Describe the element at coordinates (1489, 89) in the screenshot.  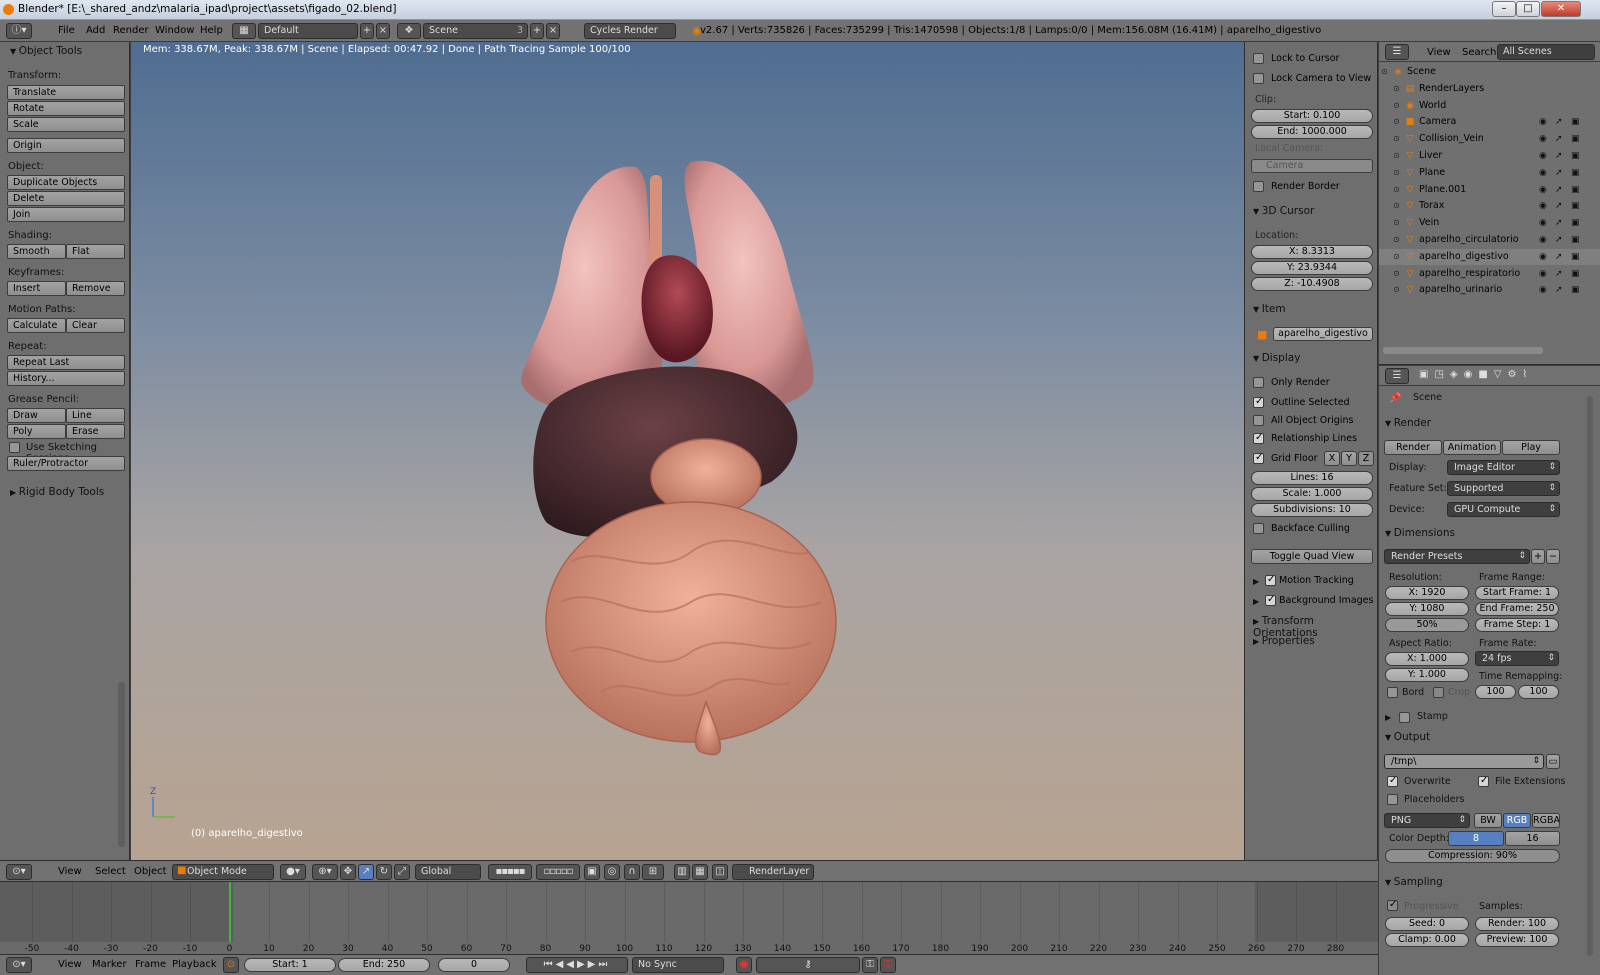
I see `outliner-row: ⊙ ▤ RenderLayers` at that location.